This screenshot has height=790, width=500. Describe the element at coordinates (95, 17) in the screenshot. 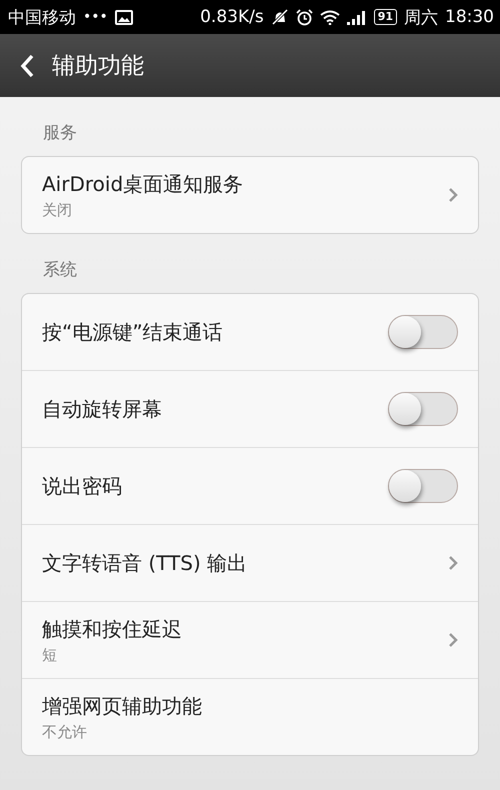

I see `notification-dots: •••` at that location.